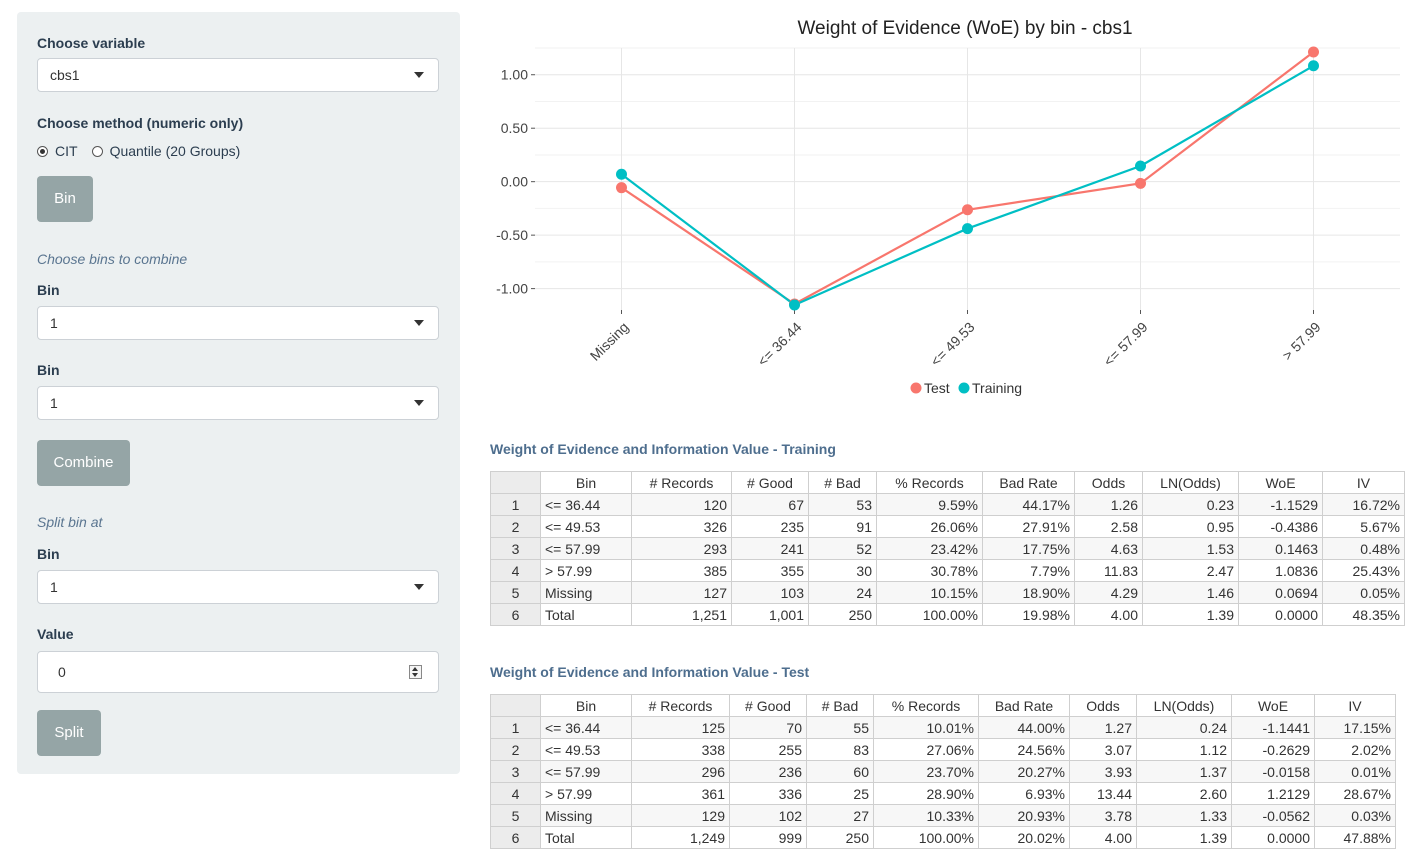  Describe the element at coordinates (768, 793) in the screenshot. I see `table-cell: 336` at that location.